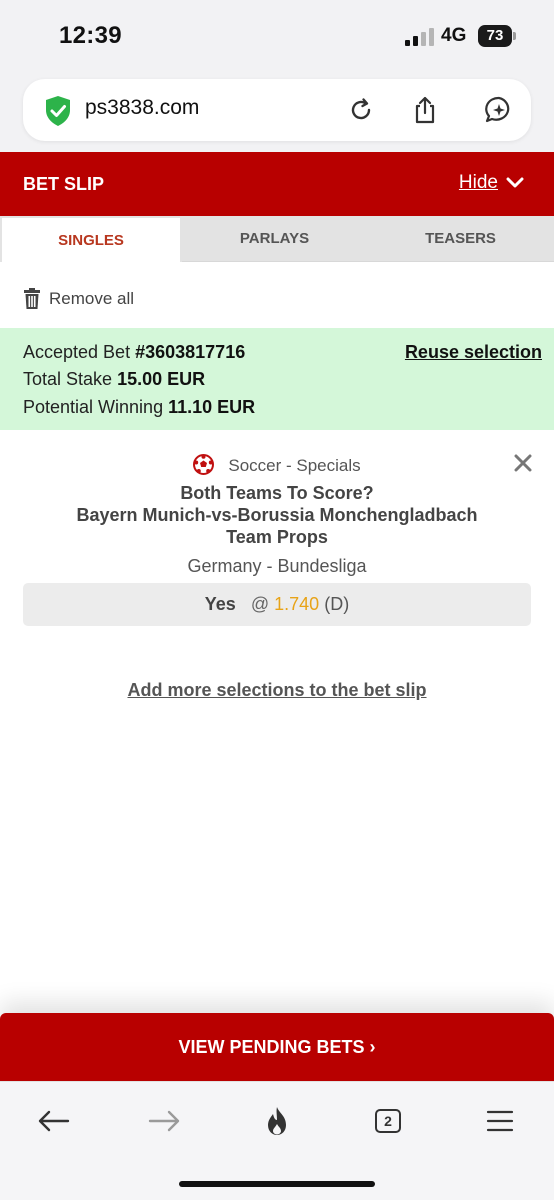 The image size is (554, 1200). Describe the element at coordinates (93, 407) in the screenshot. I see `potential-winning-label: Potential Winning` at that location.